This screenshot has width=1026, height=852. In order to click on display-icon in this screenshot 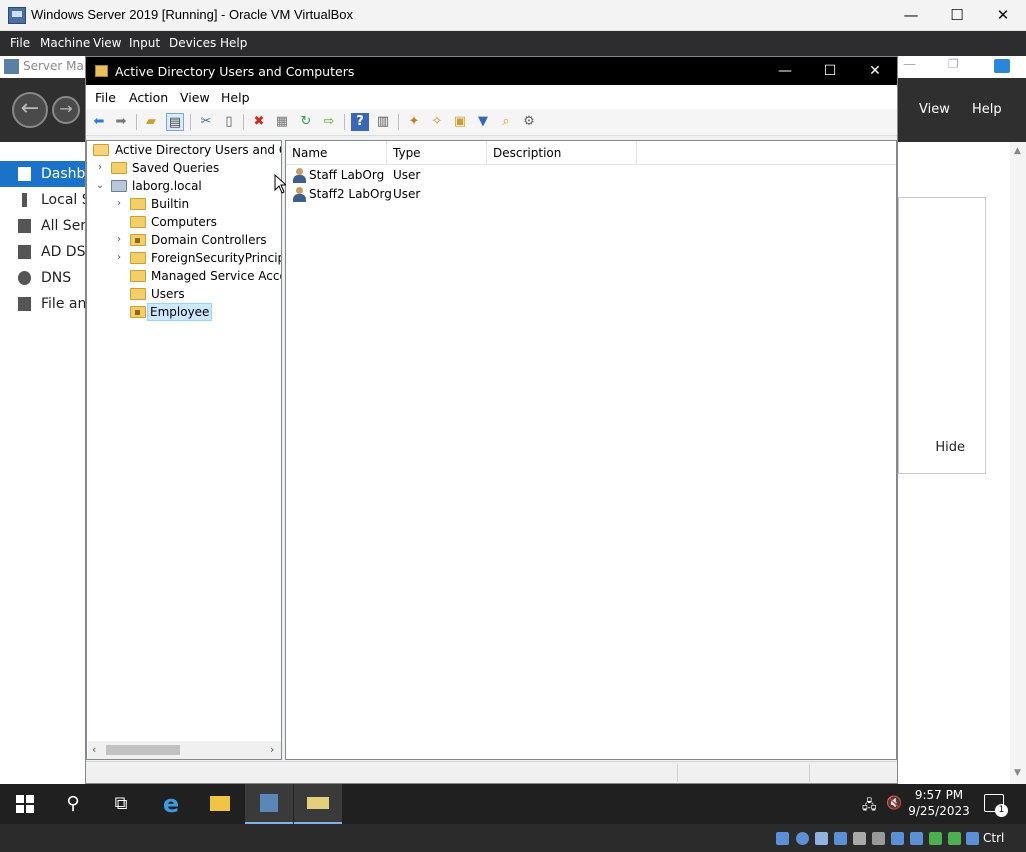, I will do `click(897, 838)`.